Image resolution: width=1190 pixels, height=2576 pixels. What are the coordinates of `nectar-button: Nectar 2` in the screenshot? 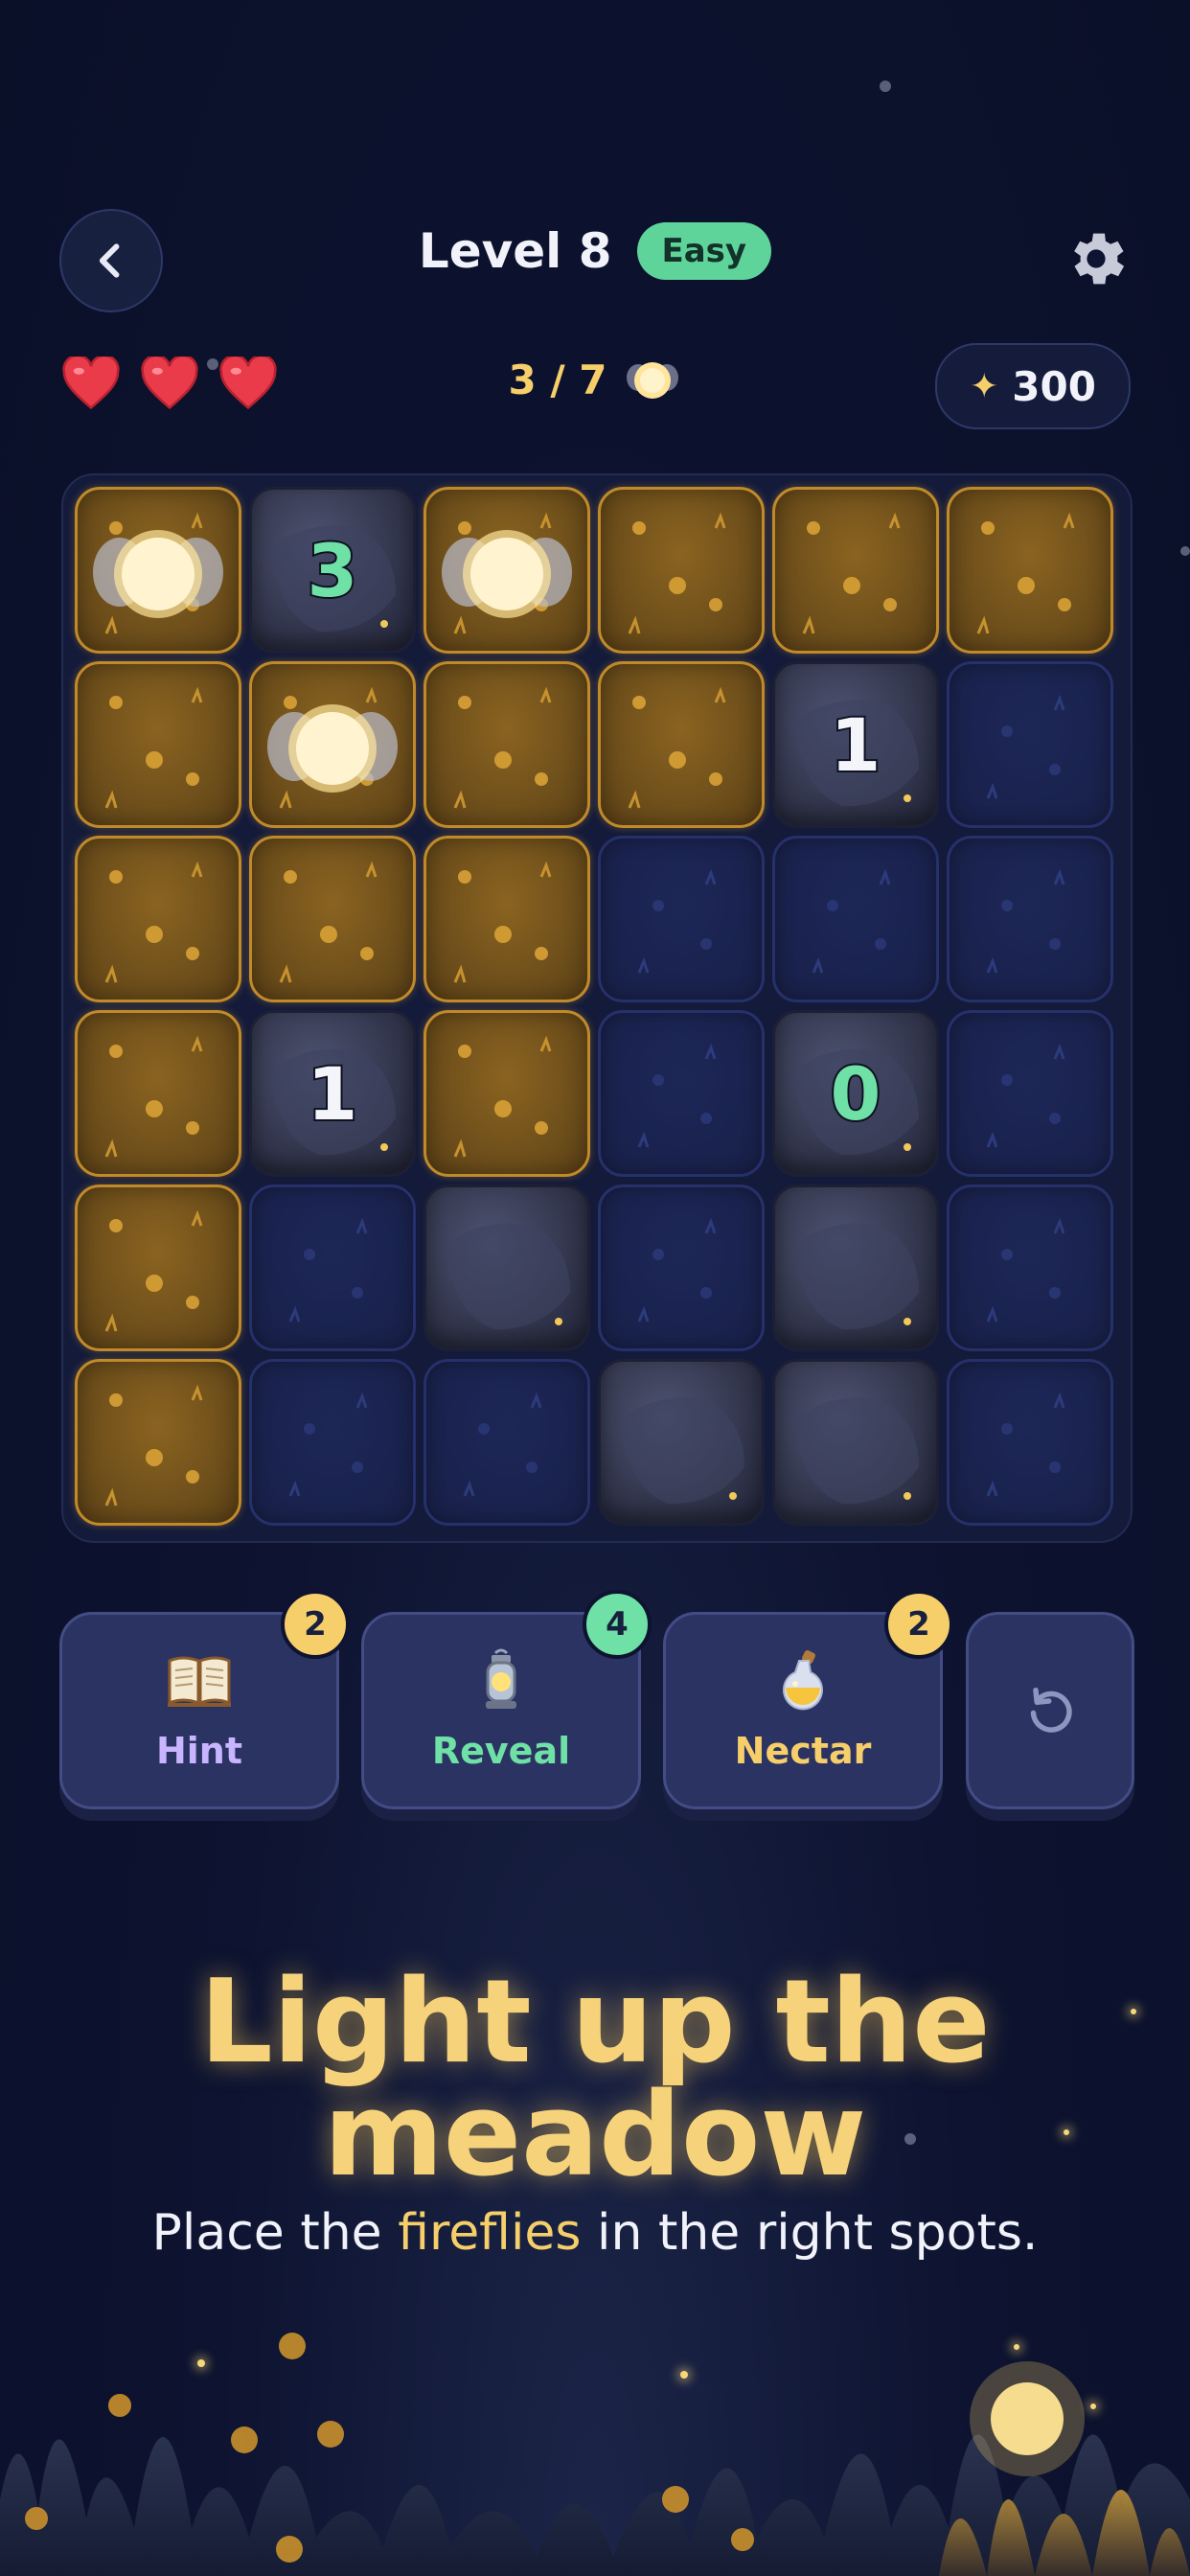 It's located at (808, 1699).